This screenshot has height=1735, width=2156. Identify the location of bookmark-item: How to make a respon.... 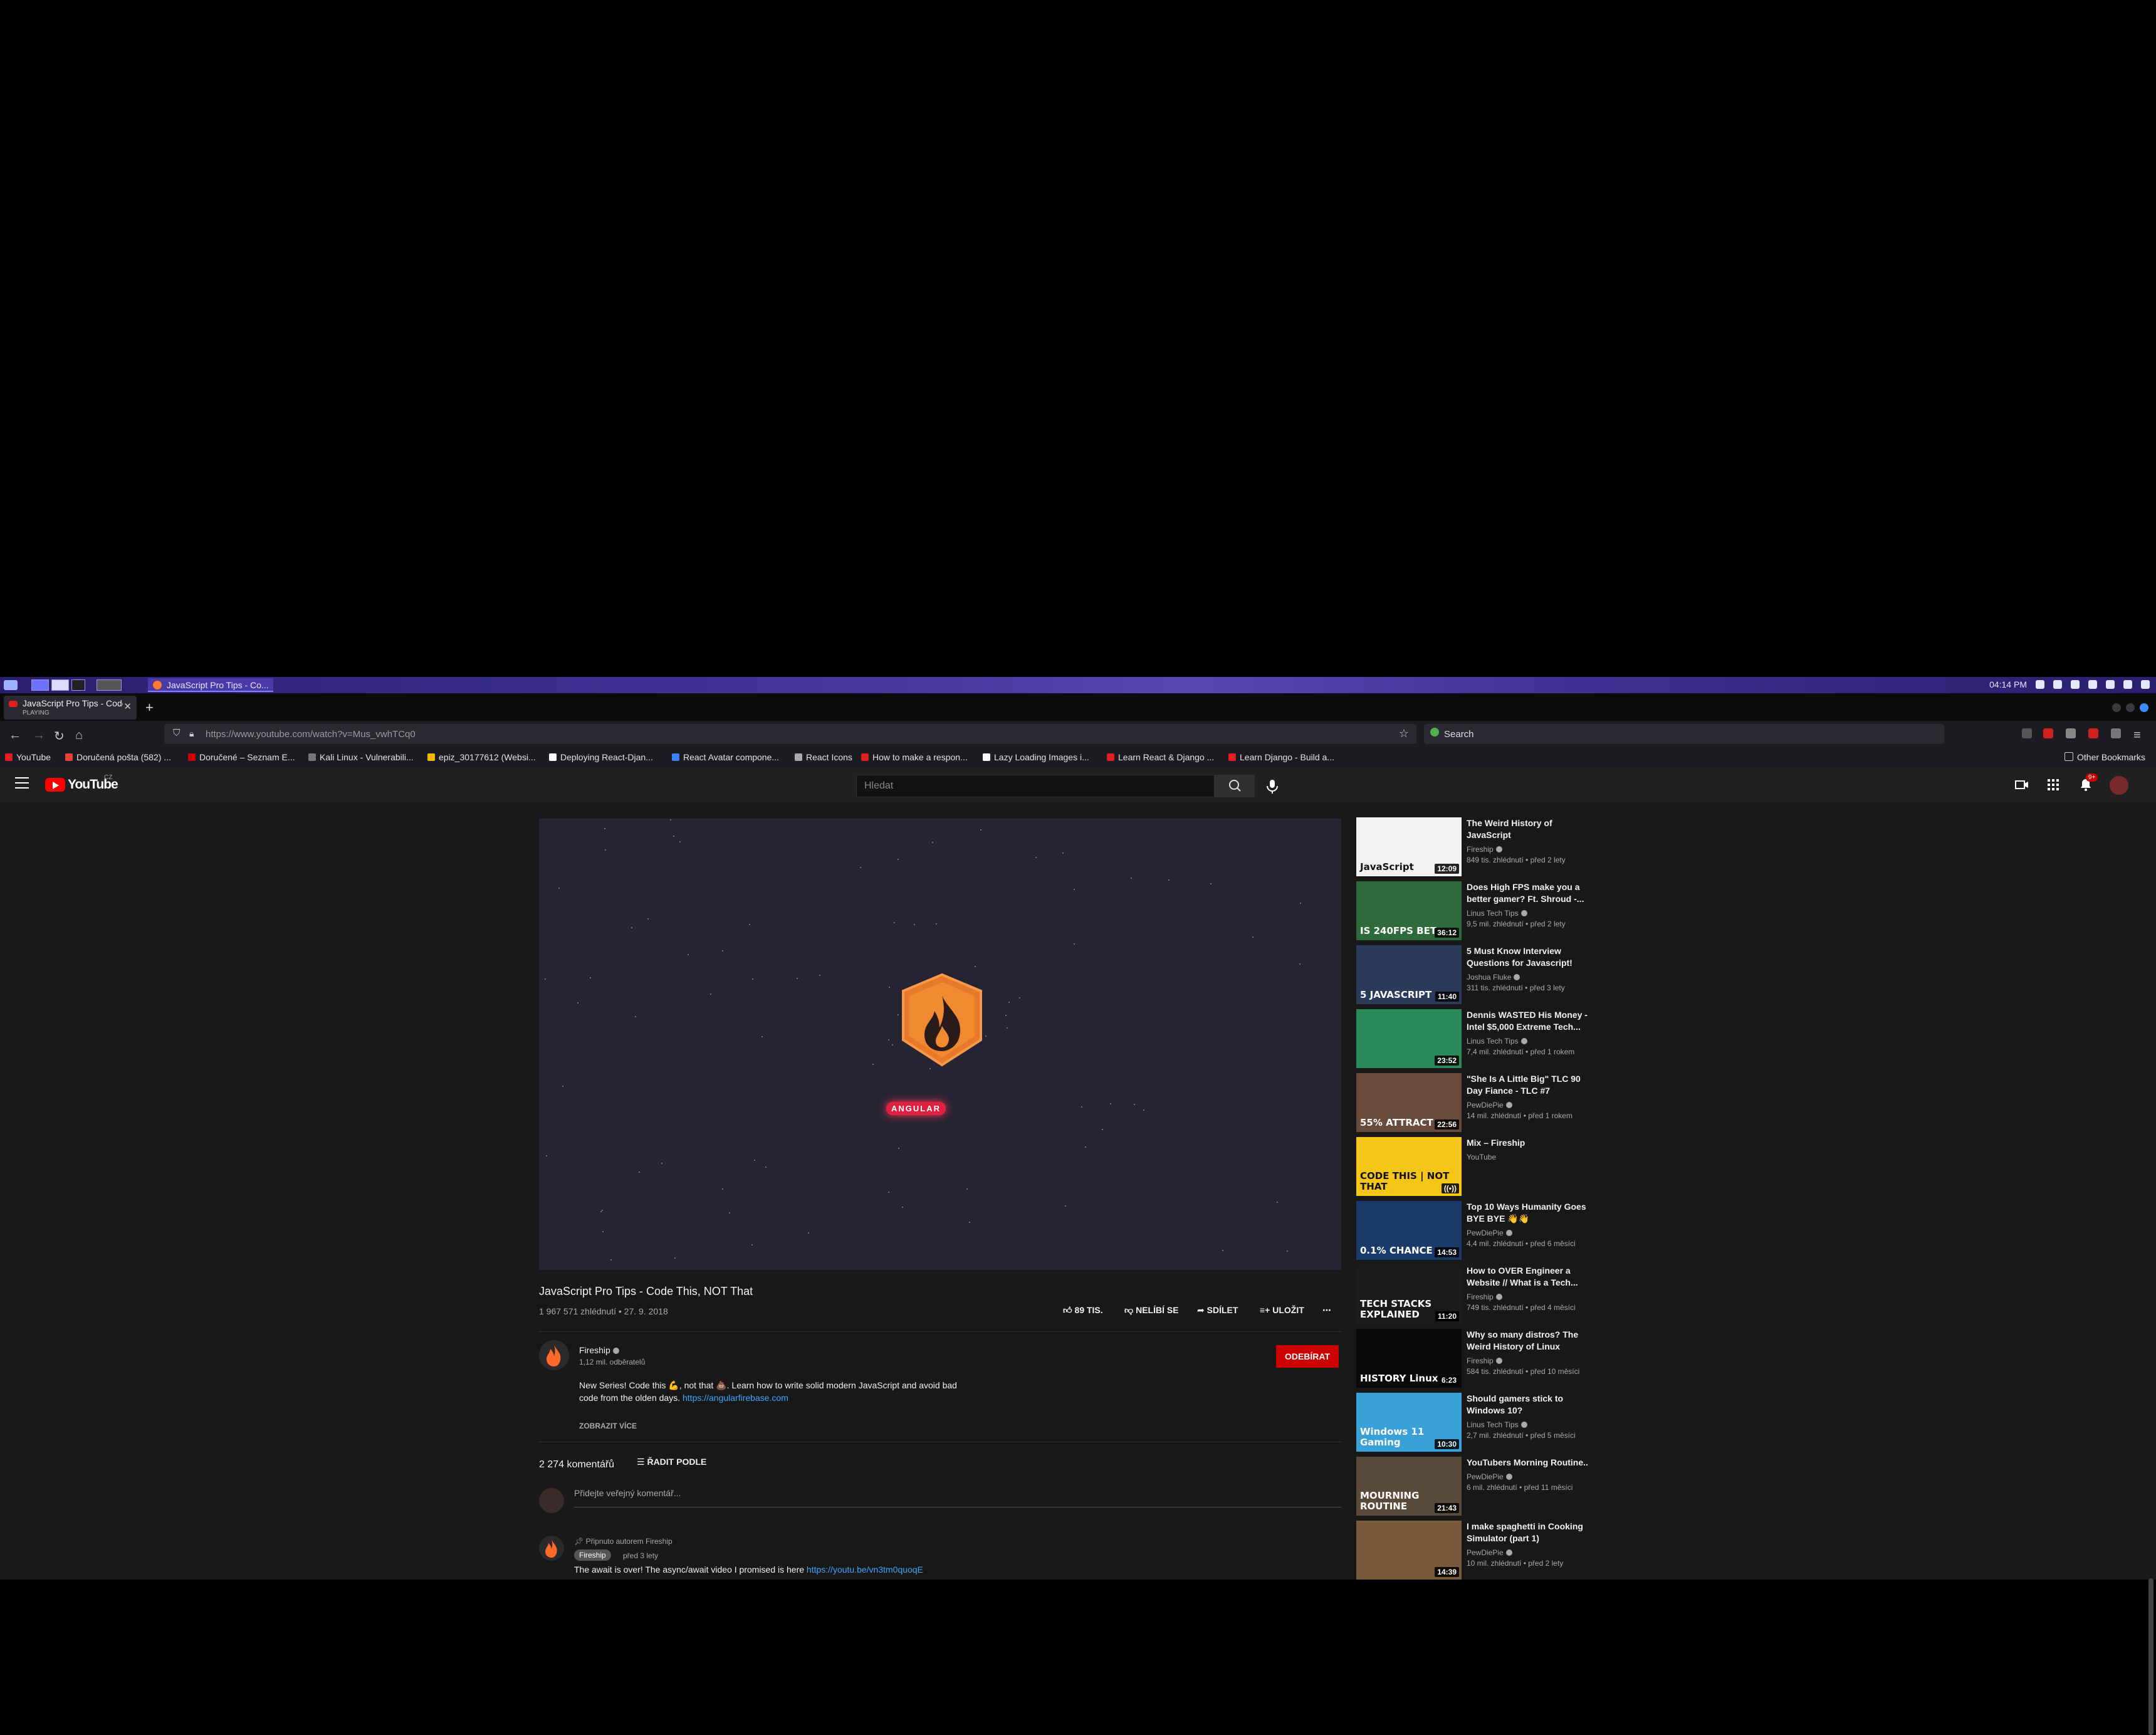
(914, 757).